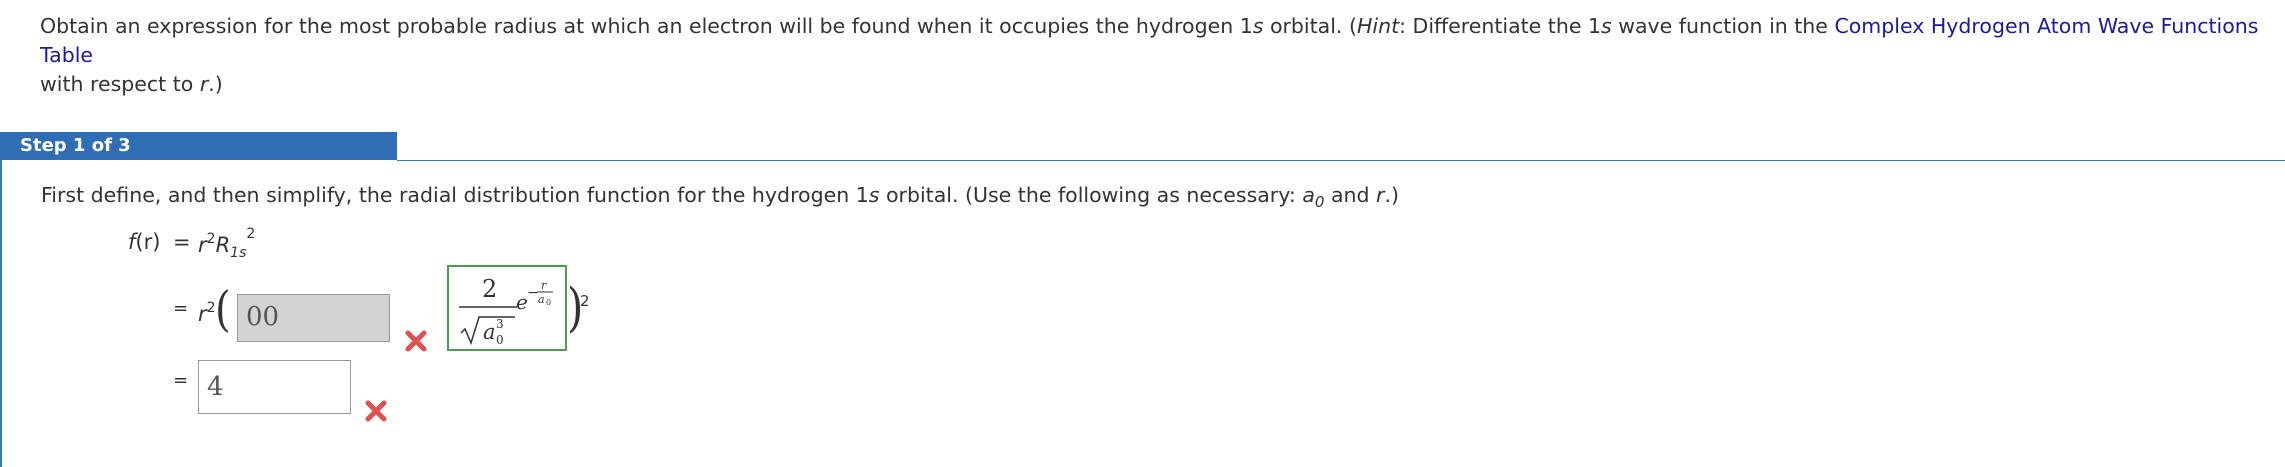 The width and height of the screenshot is (2285, 467). What do you see at coordinates (506, 311) in the screenshot?
I see `wavefunction-expression: 2 a 3 0 e − r a 0` at bounding box center [506, 311].